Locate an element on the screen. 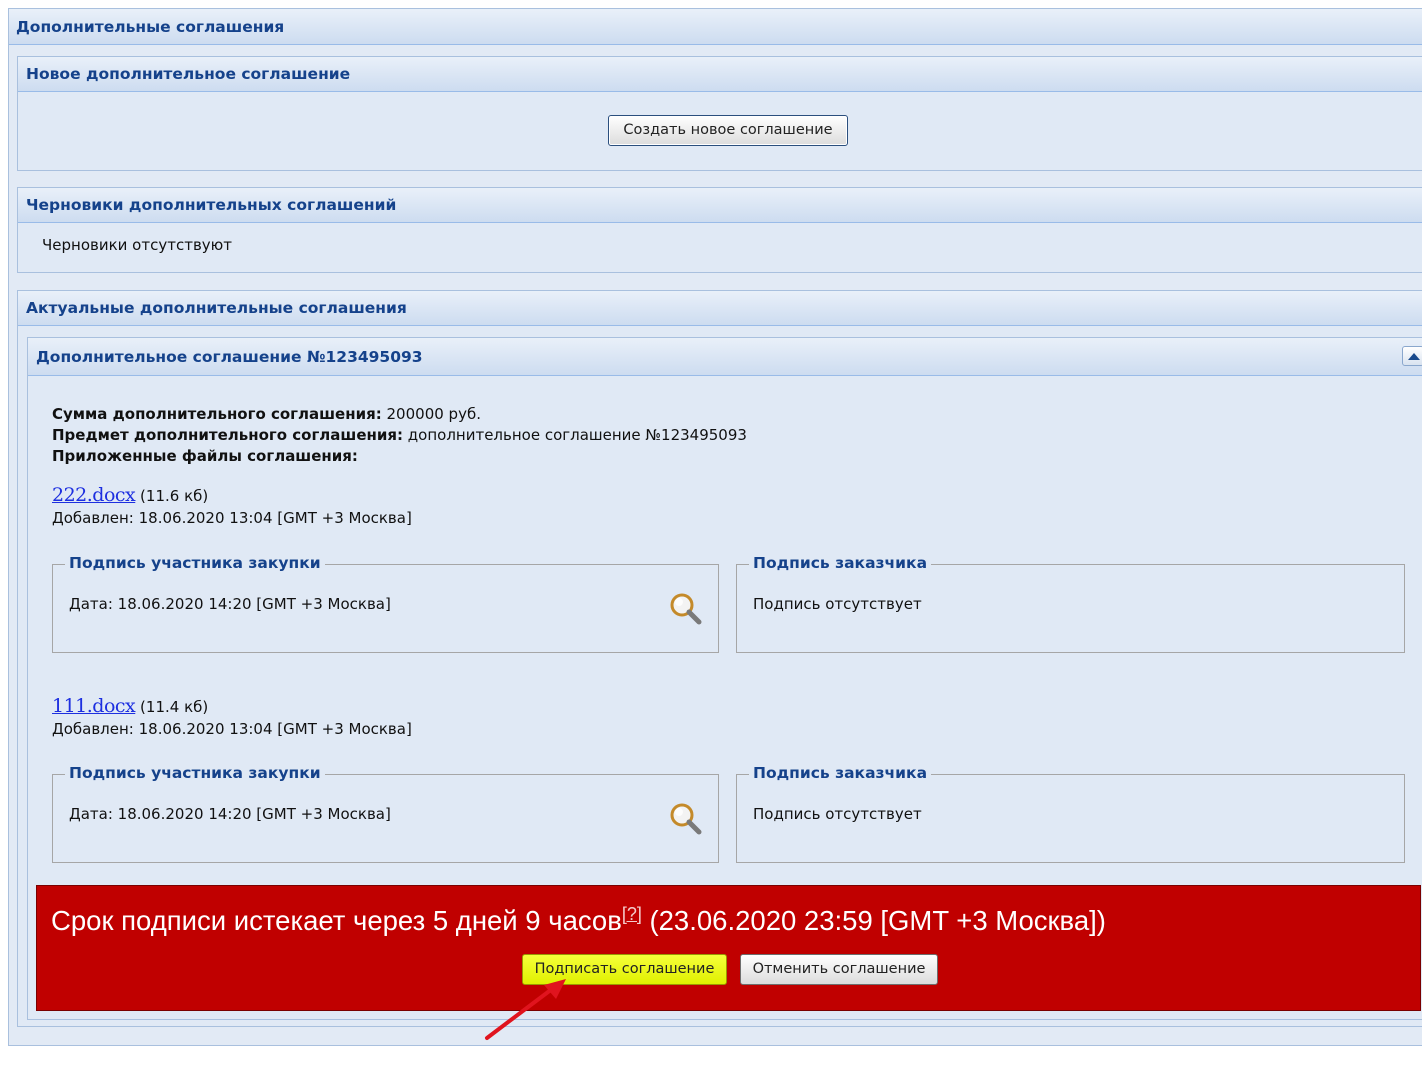 This screenshot has width=1422, height=1065. drafts-empty-text: Черновики отсутствуют is located at coordinates (137, 245).